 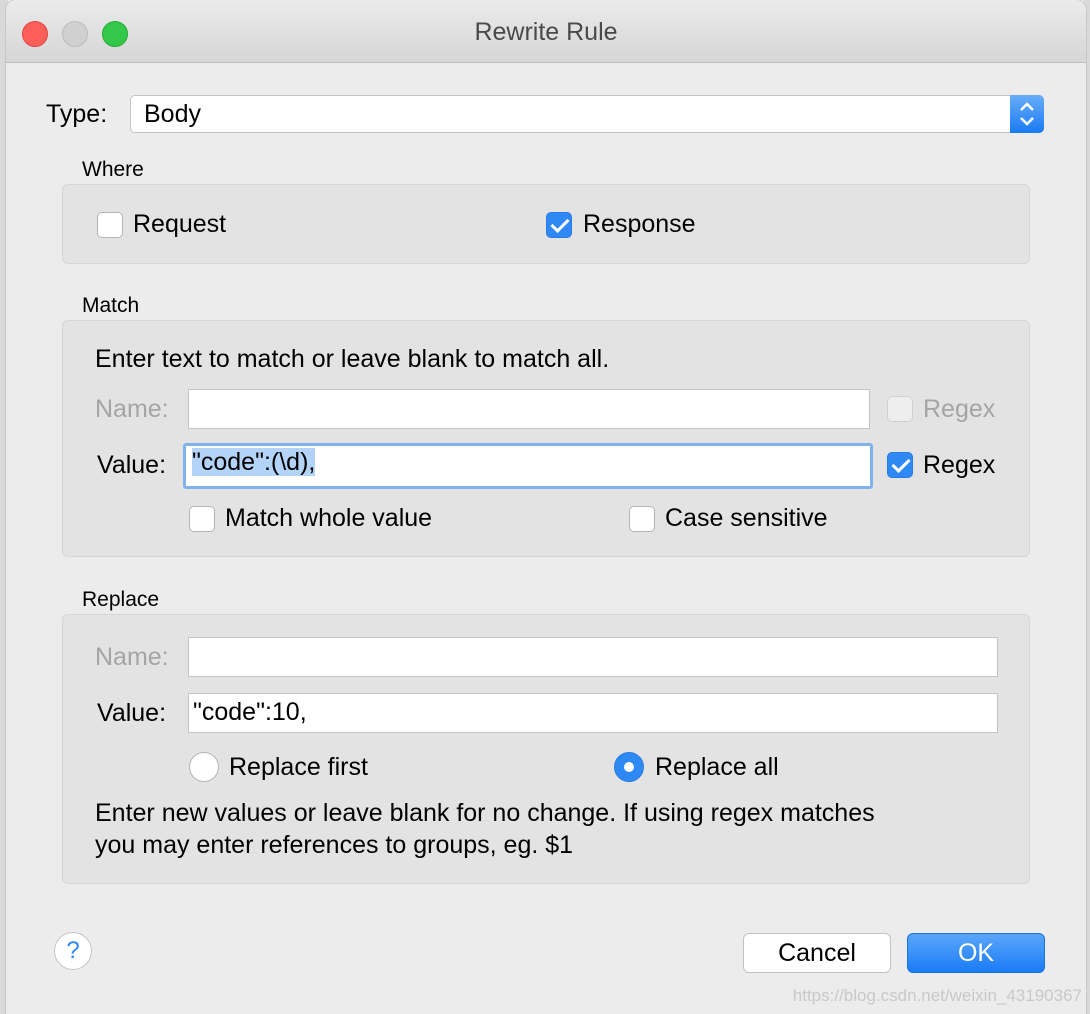 What do you see at coordinates (976, 953) in the screenshot?
I see `ok-button: OK` at bounding box center [976, 953].